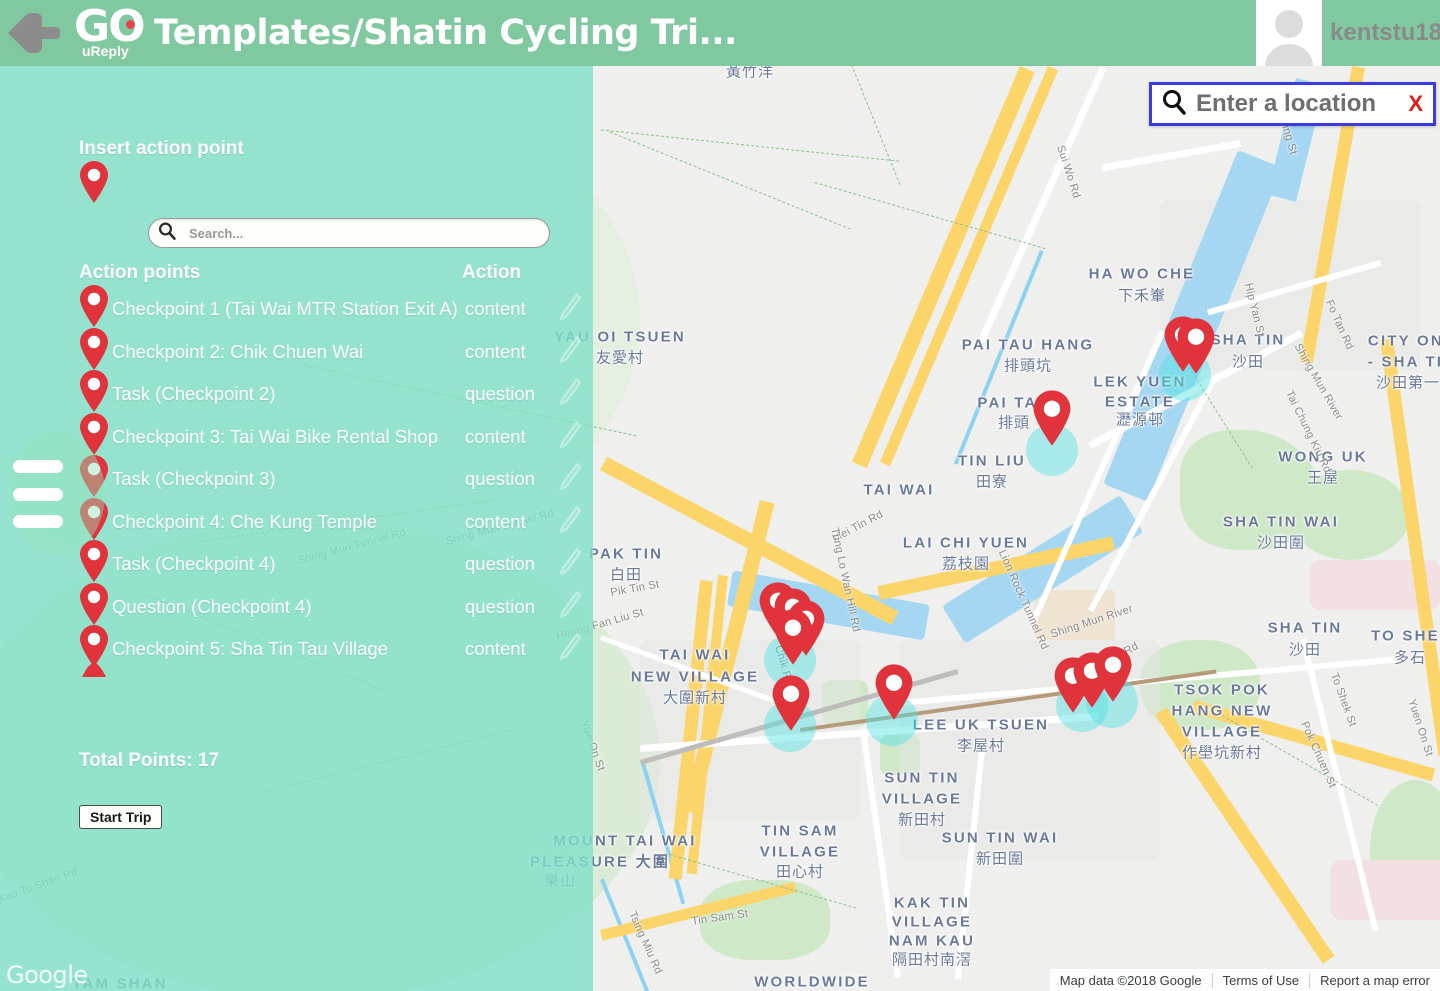 This screenshot has width=1440, height=991. What do you see at coordinates (1289, 33) in the screenshot?
I see `user-avatar-icon` at bounding box center [1289, 33].